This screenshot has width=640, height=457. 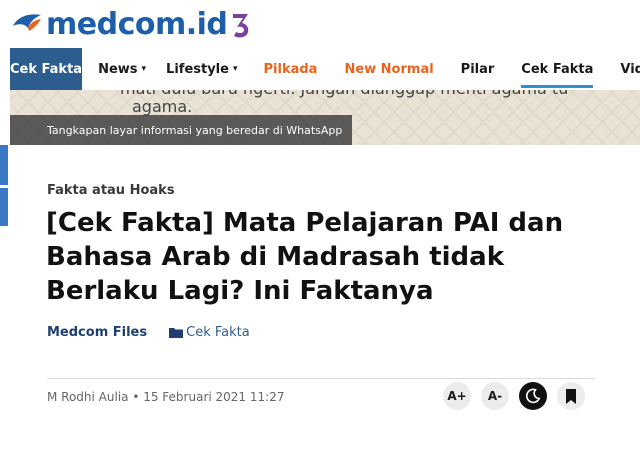 I want to click on nav-item-pilkada: Pilkada, so click(x=291, y=69).